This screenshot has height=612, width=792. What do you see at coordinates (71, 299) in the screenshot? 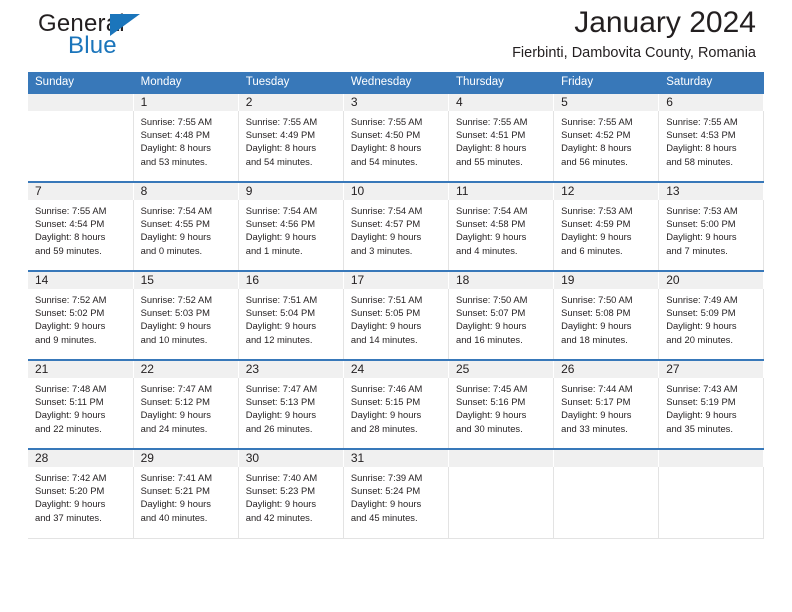
I see `sunrise-time: Sunrise: 7:52 AM` at bounding box center [71, 299].